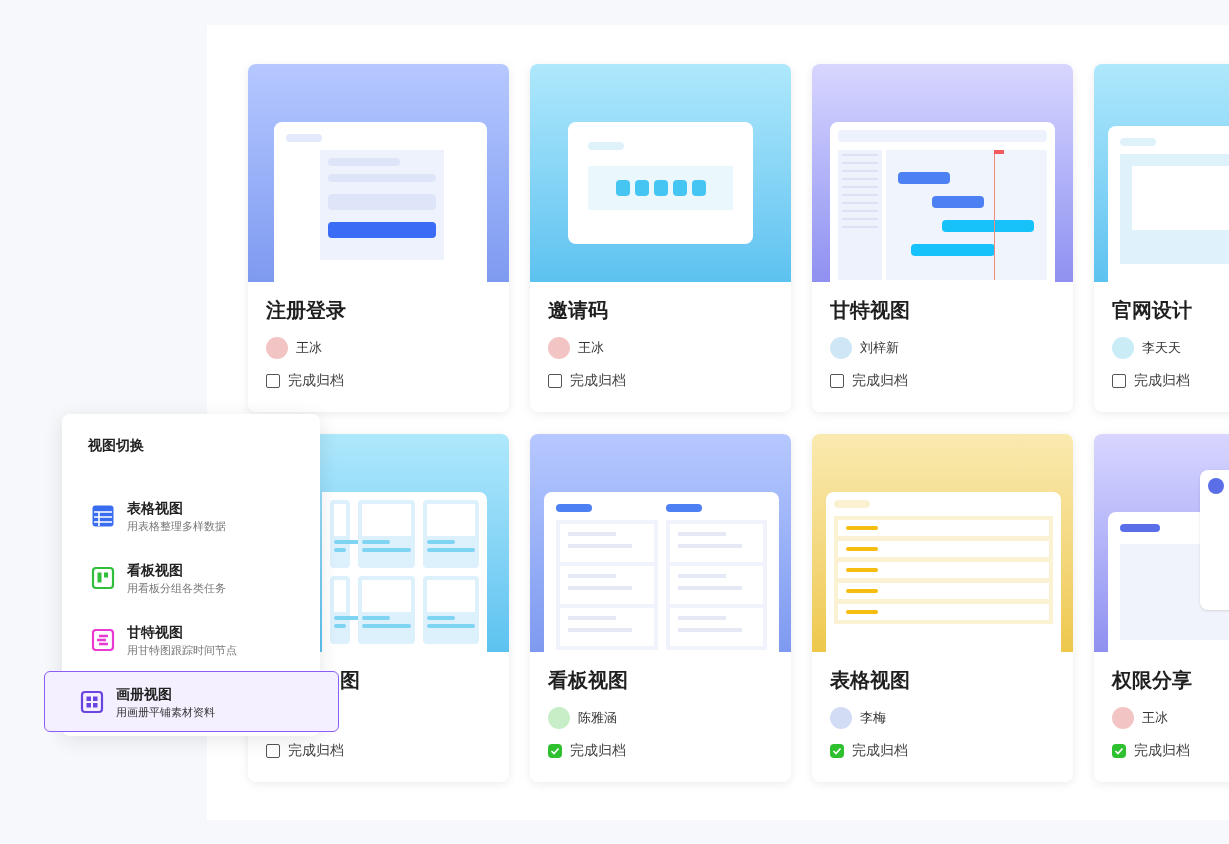 The image size is (1229, 844). Describe the element at coordinates (1161, 238) in the screenshot. I see `project-card: 官网设计 李天天 完成归档` at that location.